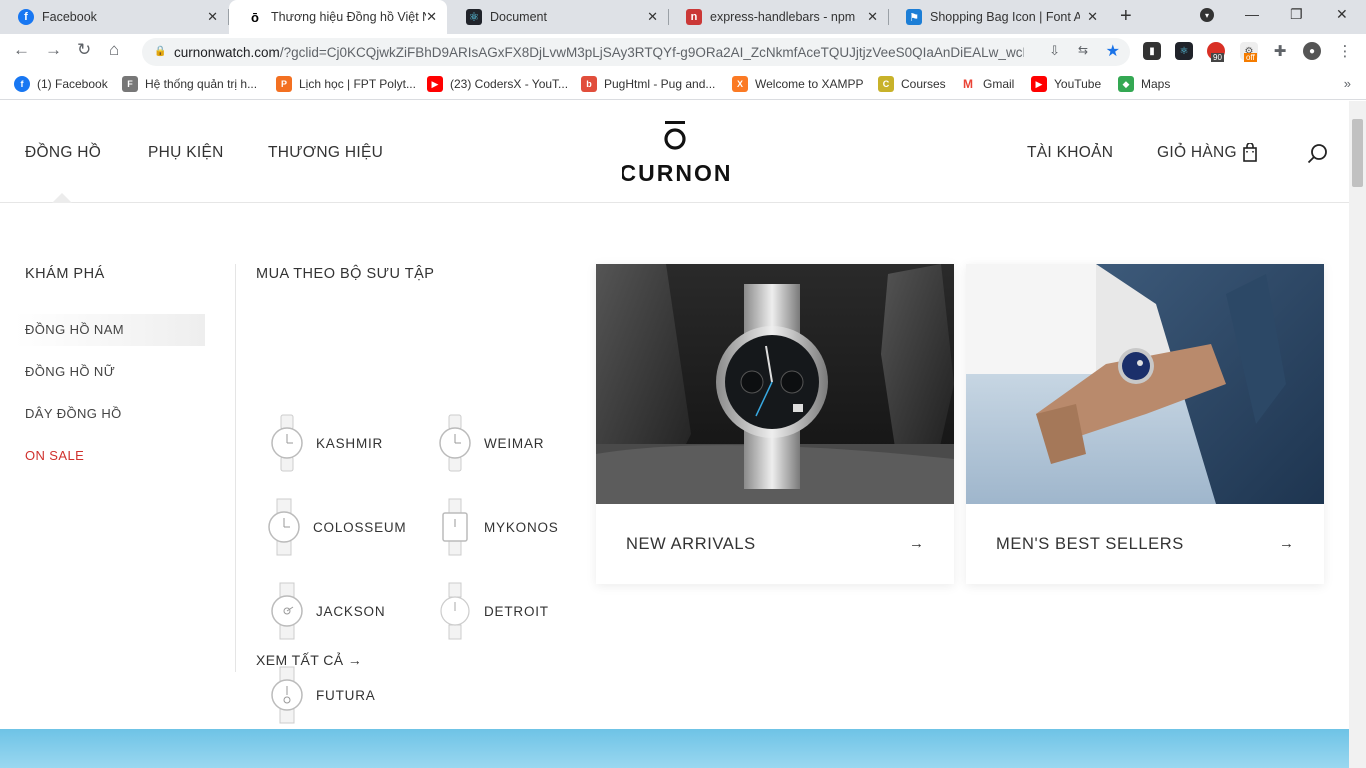  I want to click on lock-icon: 🔒, so click(160, 51).